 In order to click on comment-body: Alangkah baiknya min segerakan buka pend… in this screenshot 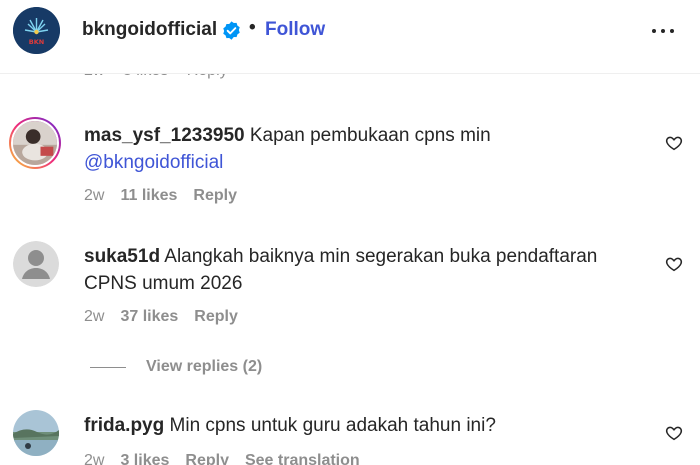, I will do `click(341, 270)`.